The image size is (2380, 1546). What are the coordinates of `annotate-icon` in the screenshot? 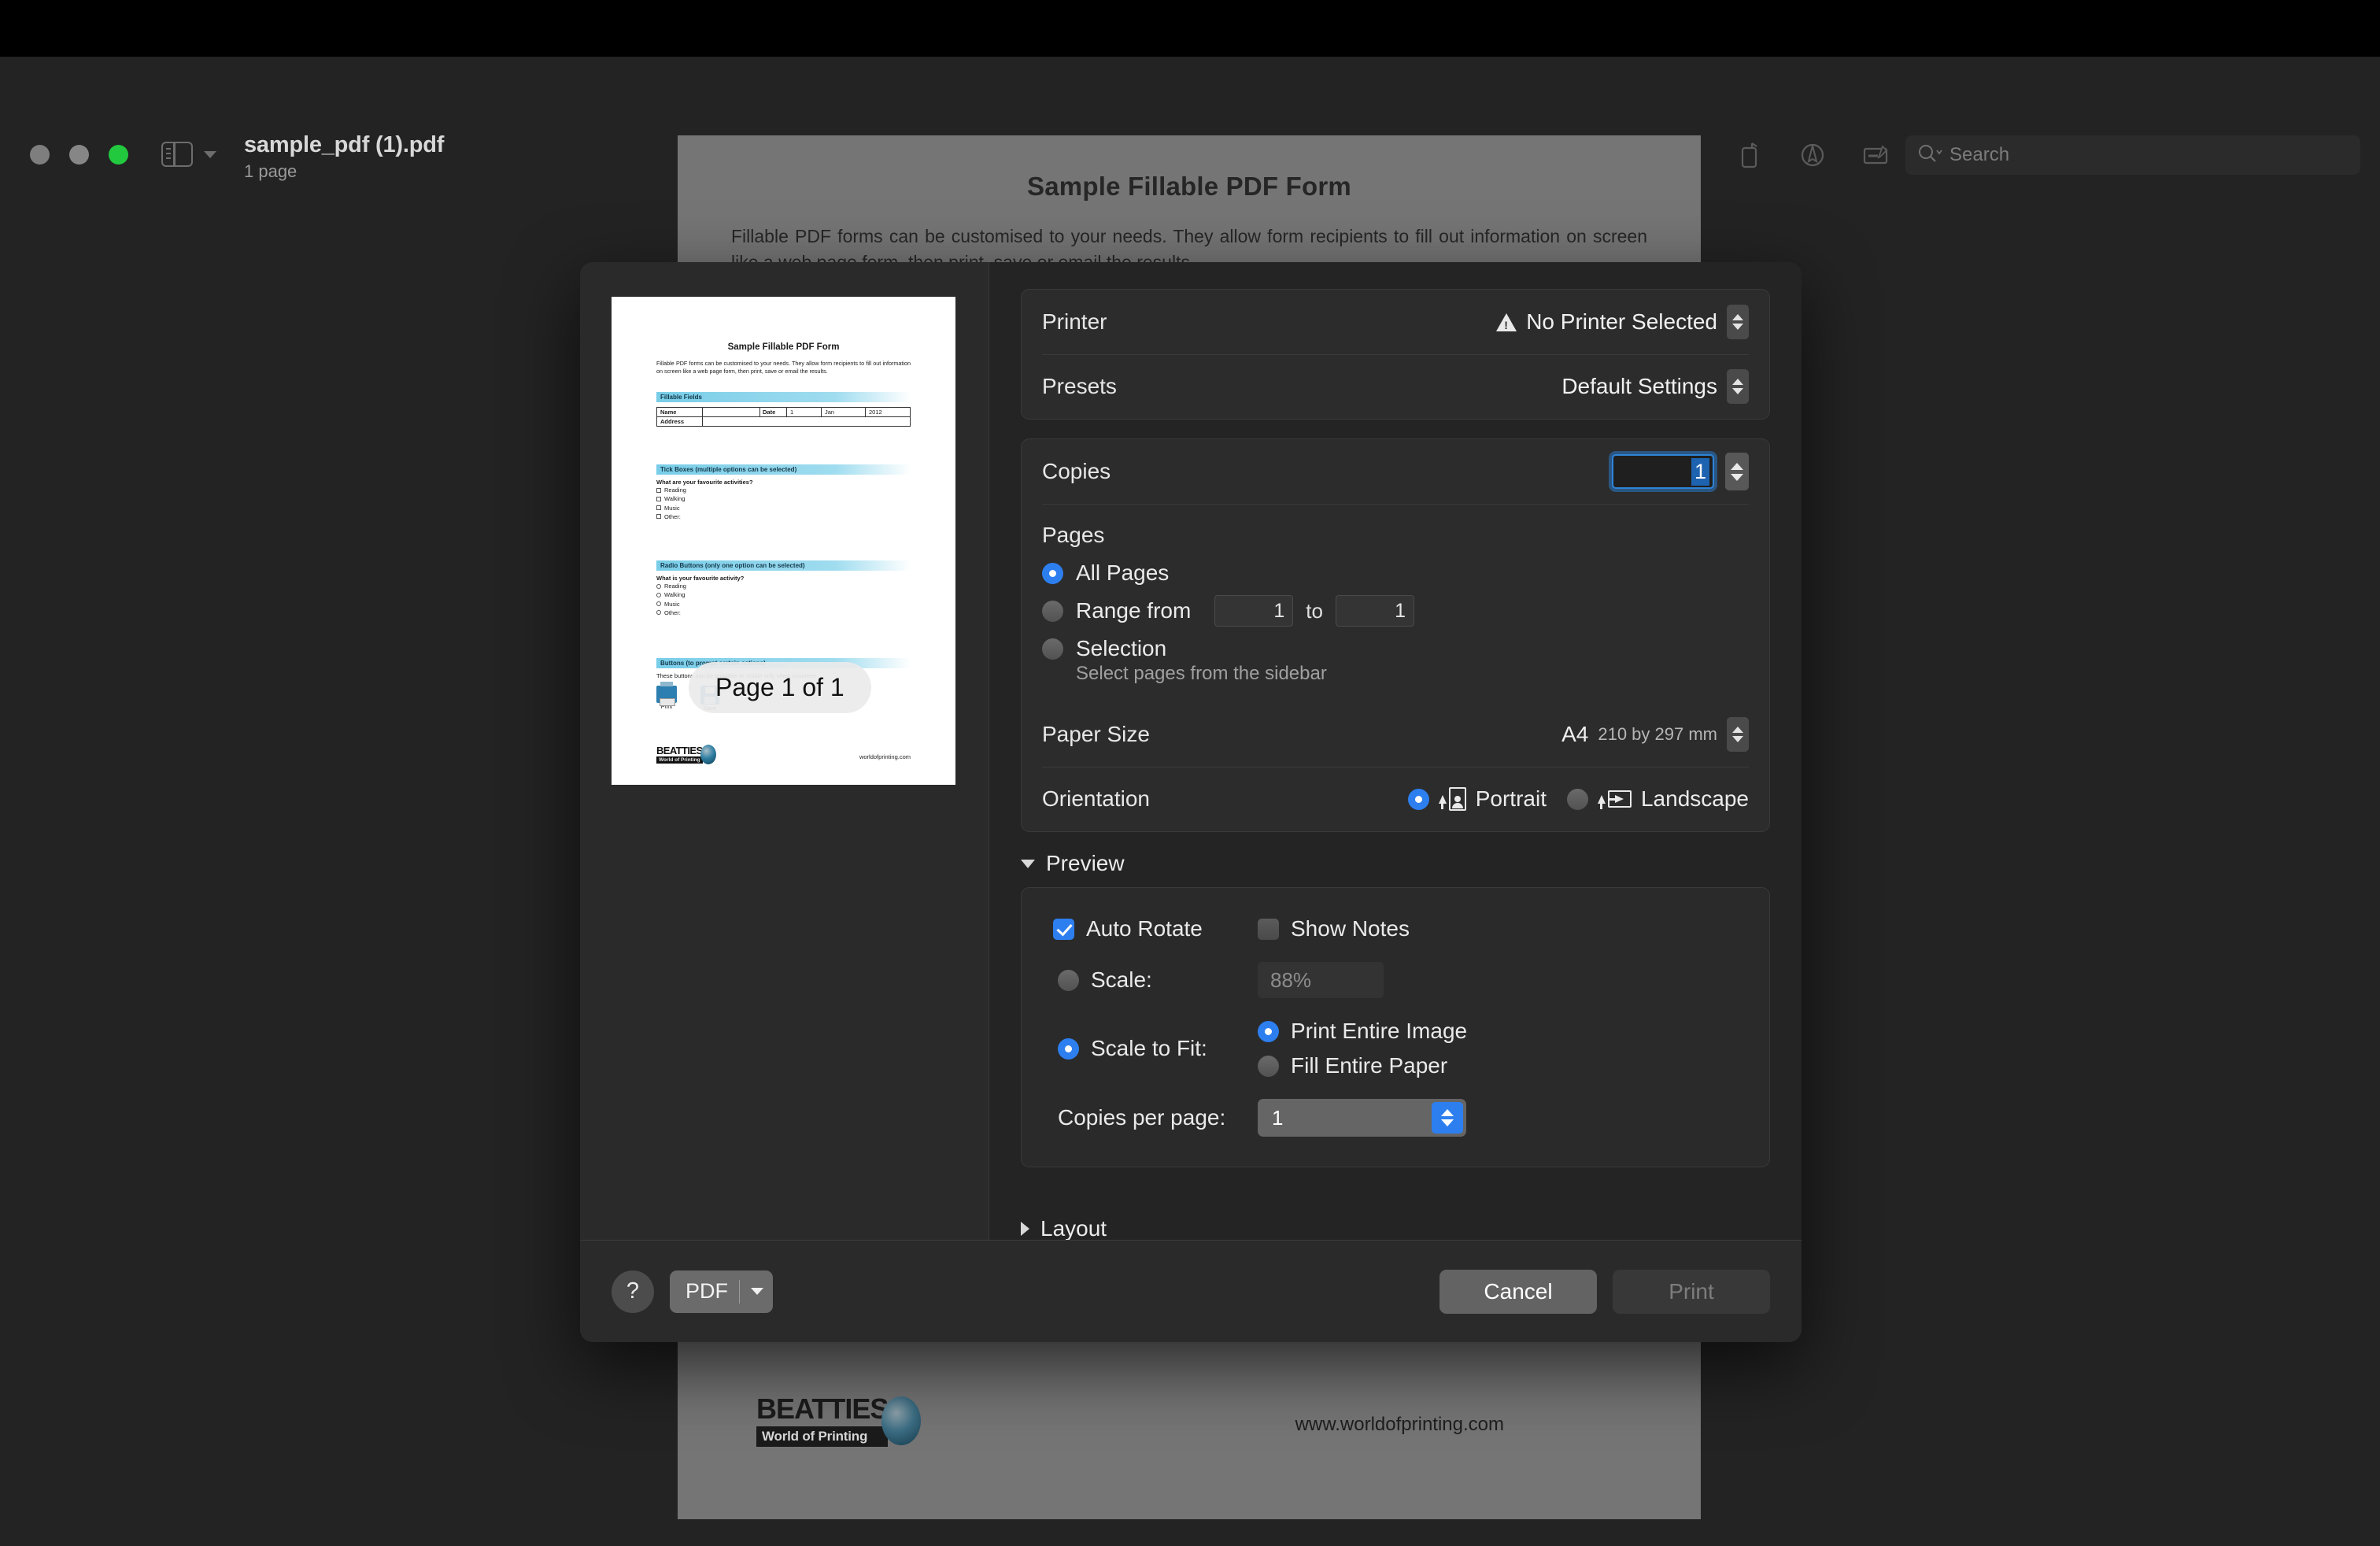 It's located at (1876, 155).